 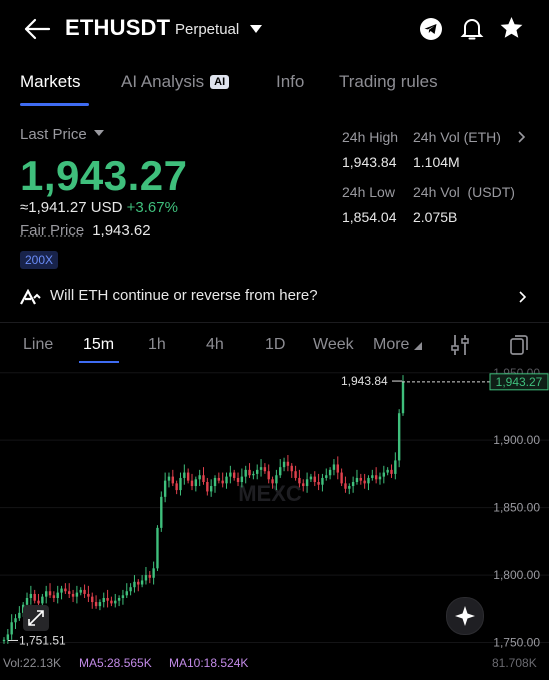 What do you see at coordinates (368, 192) in the screenshot?
I see `low-24h-label: 24h Low` at bounding box center [368, 192].